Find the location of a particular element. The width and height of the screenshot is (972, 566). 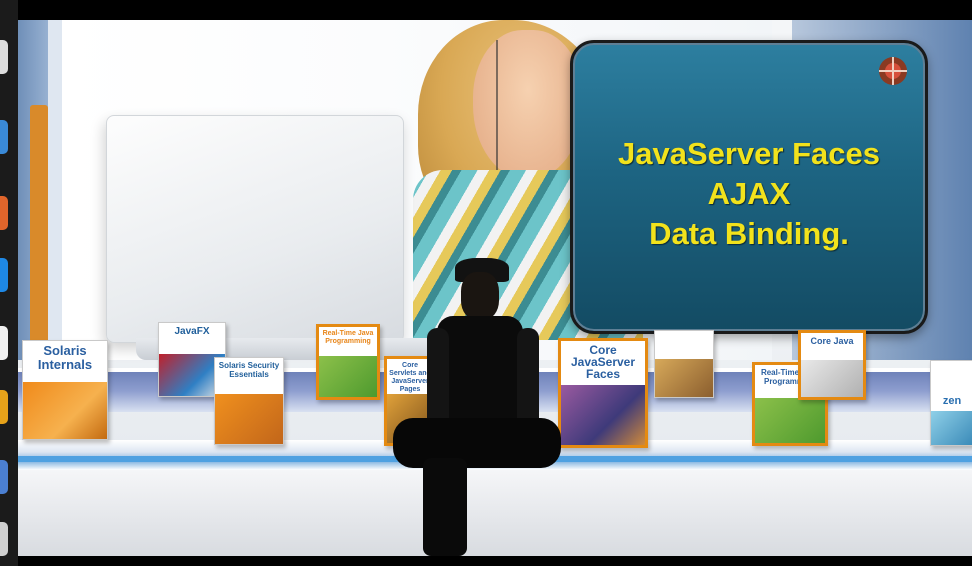

book-solaris-internals: Solaris Internals is located at coordinates (65, 390).